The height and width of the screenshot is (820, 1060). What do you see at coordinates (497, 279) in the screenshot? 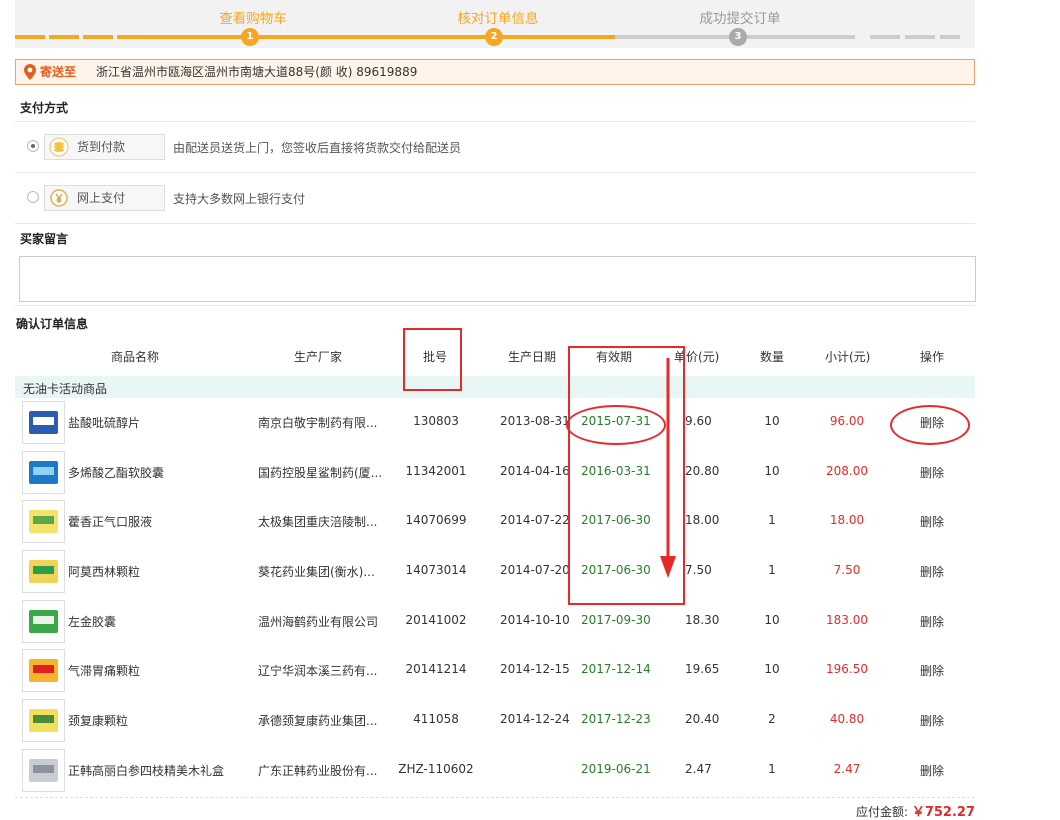
I see `buyer-message-input` at bounding box center [497, 279].